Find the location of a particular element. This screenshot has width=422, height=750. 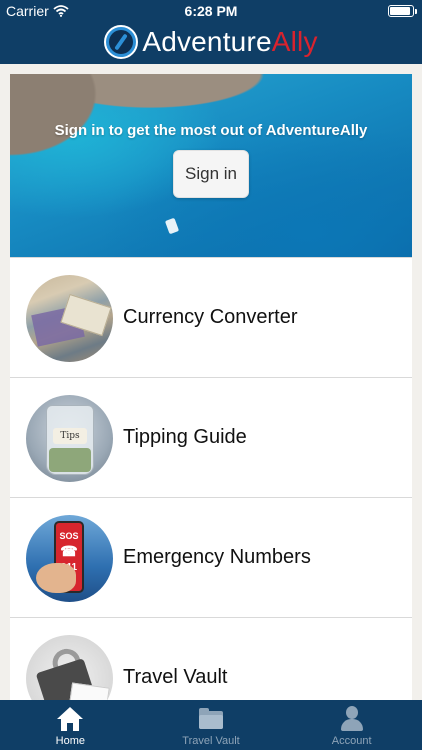

person-icon is located at coordinates (352, 719).